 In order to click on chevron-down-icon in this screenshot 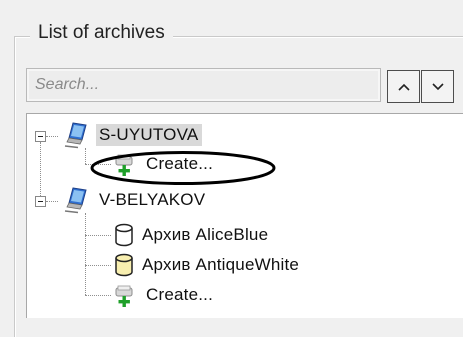, I will do `click(437, 86)`.